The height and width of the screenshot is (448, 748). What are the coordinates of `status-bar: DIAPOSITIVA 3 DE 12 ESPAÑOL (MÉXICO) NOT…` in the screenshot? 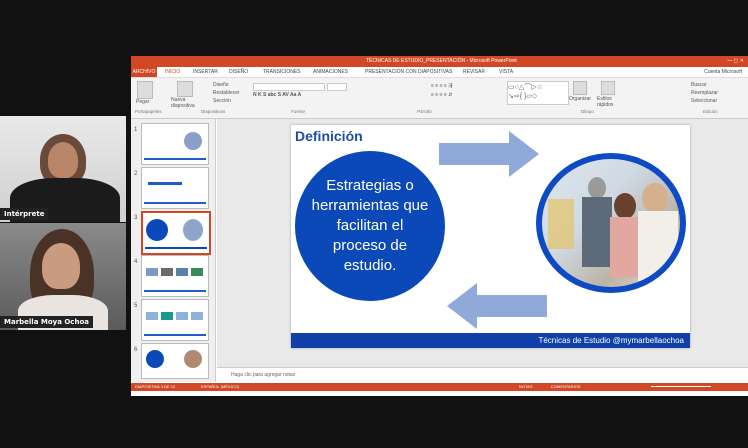 It's located at (439, 387).